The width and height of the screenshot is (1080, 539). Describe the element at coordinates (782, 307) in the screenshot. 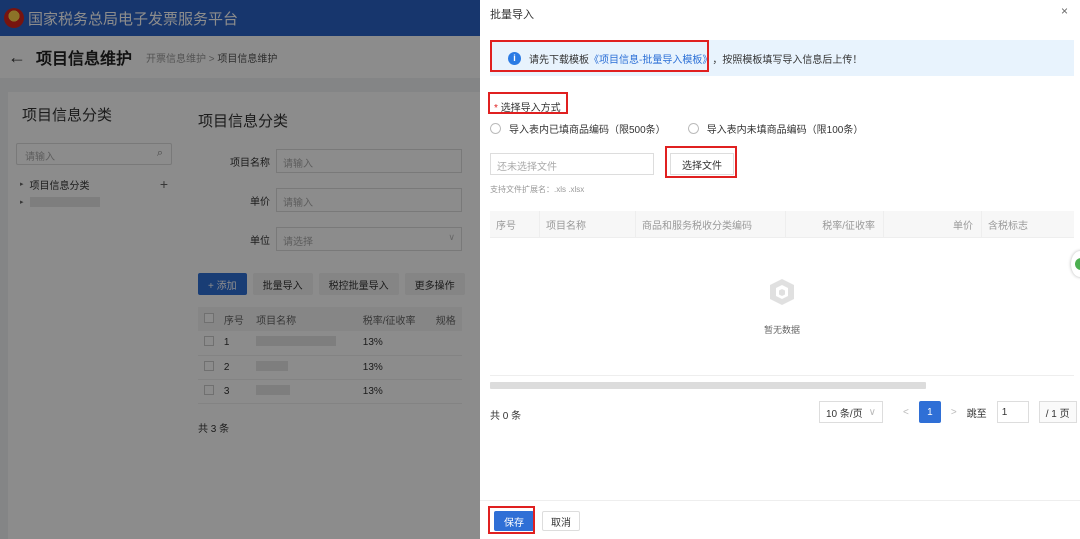

I see `empty-state: 暂无数据` at that location.